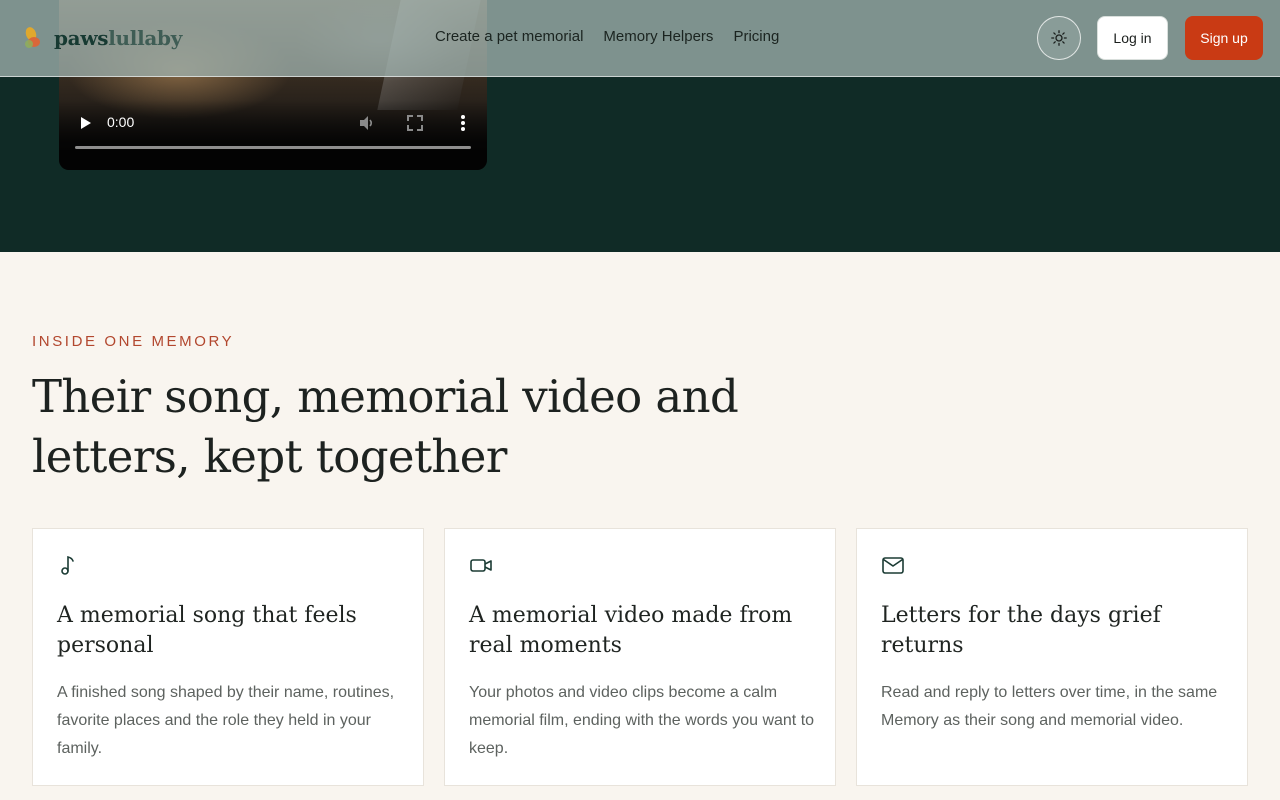 This screenshot has width=1280, height=800. Describe the element at coordinates (273, 135) in the screenshot. I see `video-controls: 0:00` at that location.